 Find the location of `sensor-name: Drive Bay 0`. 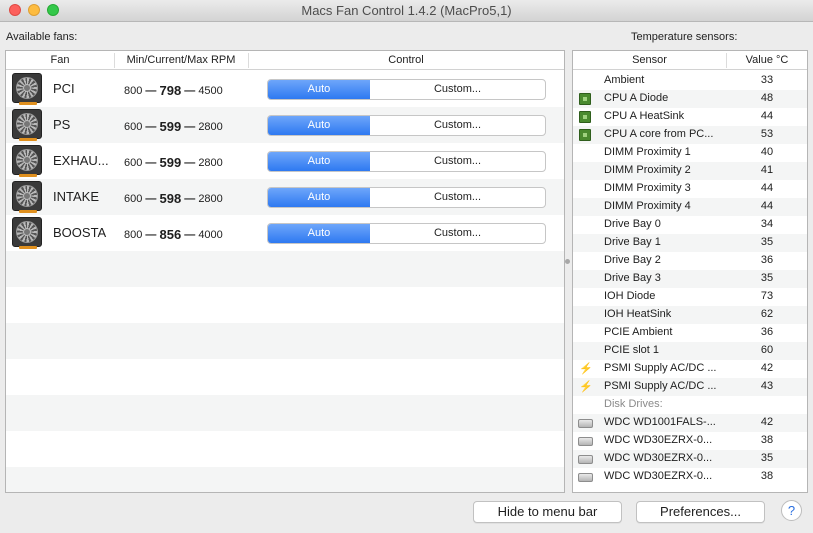

sensor-name: Drive Bay 0 is located at coordinates (632, 224).